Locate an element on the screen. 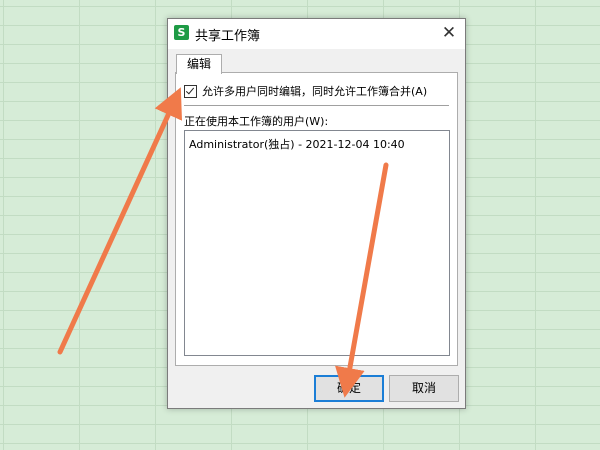 Image resolution: width=600 pixels, height=450 pixels. users-list-label: 正在使用本工作簿的用户(W): is located at coordinates (256, 121).